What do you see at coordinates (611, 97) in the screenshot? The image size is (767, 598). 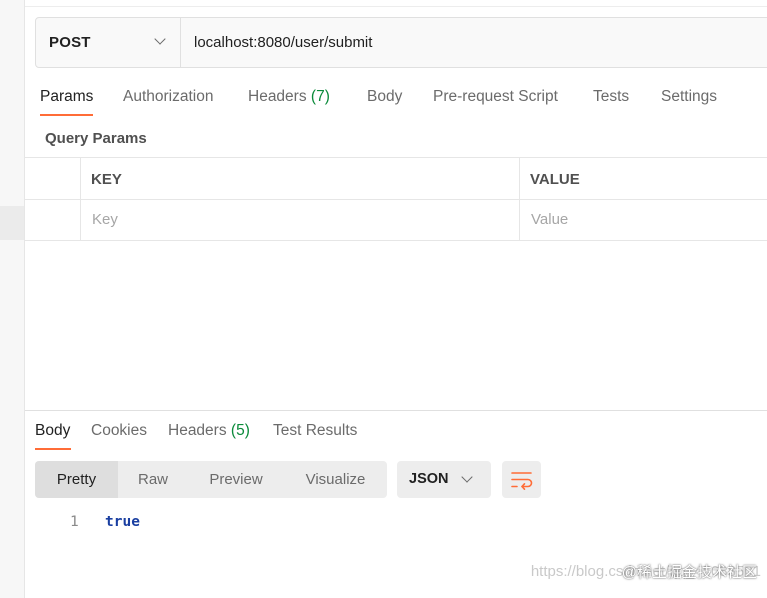 I see `tab-tests: Tests` at bounding box center [611, 97].